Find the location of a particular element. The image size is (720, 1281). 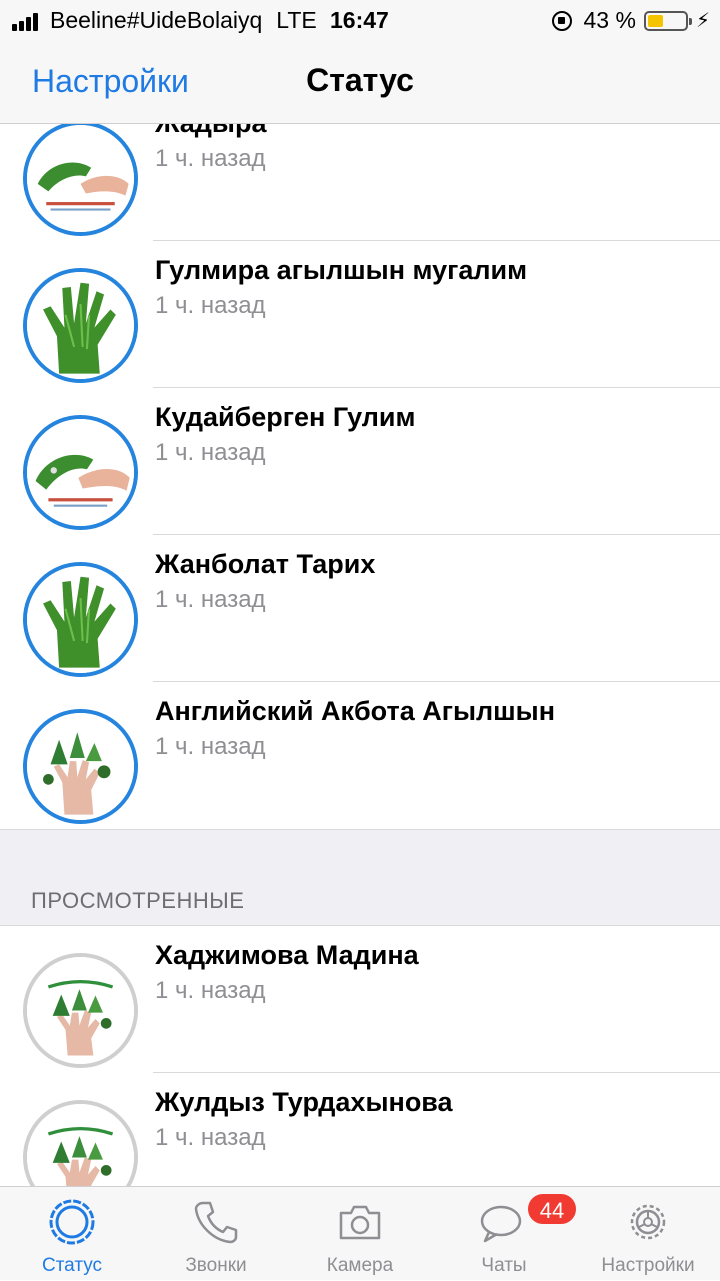

section-title: ПРОСМОТРЕННЫЕ is located at coordinates (138, 900).